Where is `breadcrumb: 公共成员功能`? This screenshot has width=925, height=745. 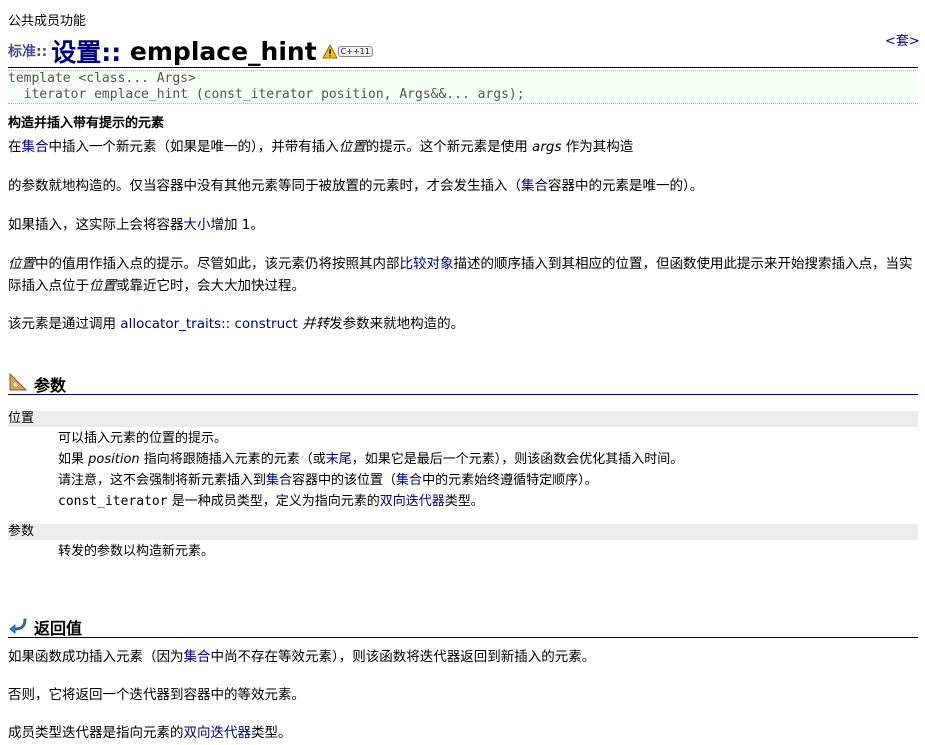 breadcrumb: 公共成员功能 is located at coordinates (47, 21).